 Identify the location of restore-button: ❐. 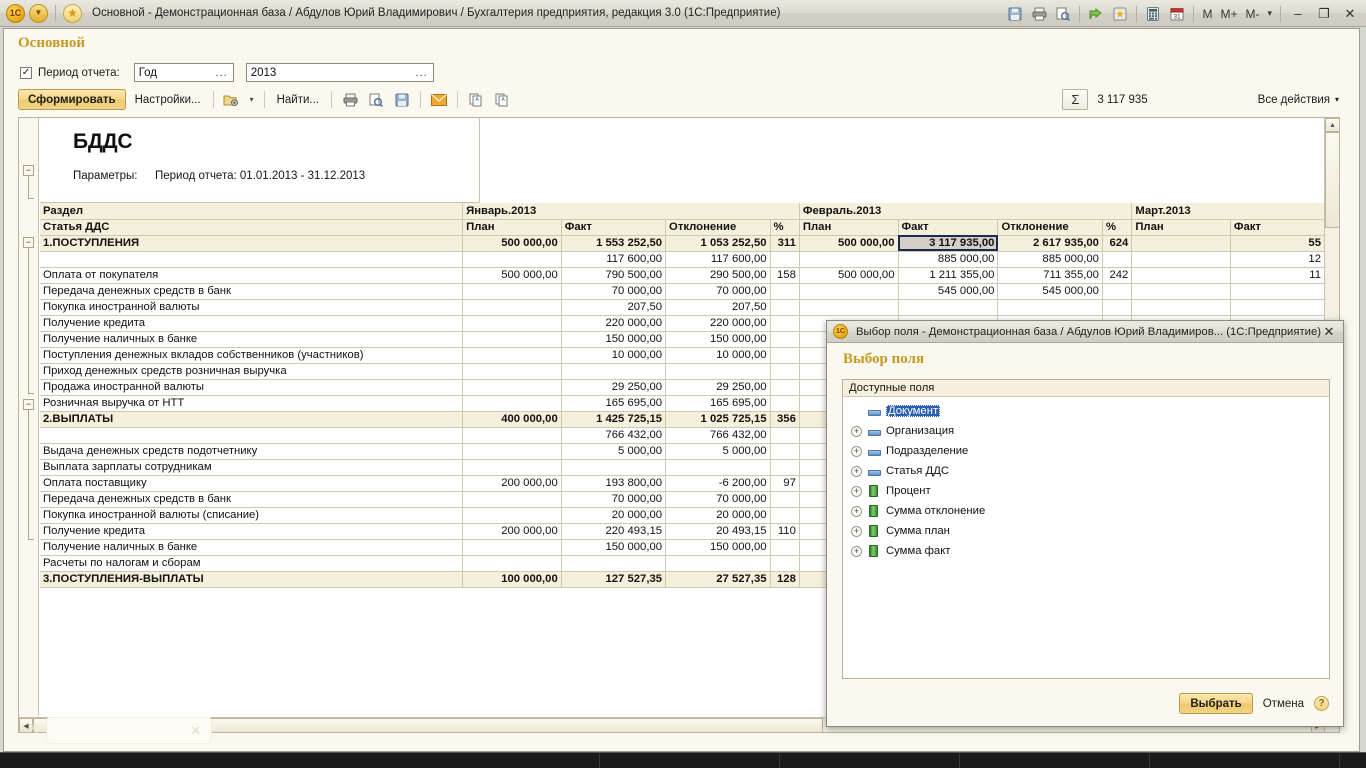
(1324, 13).